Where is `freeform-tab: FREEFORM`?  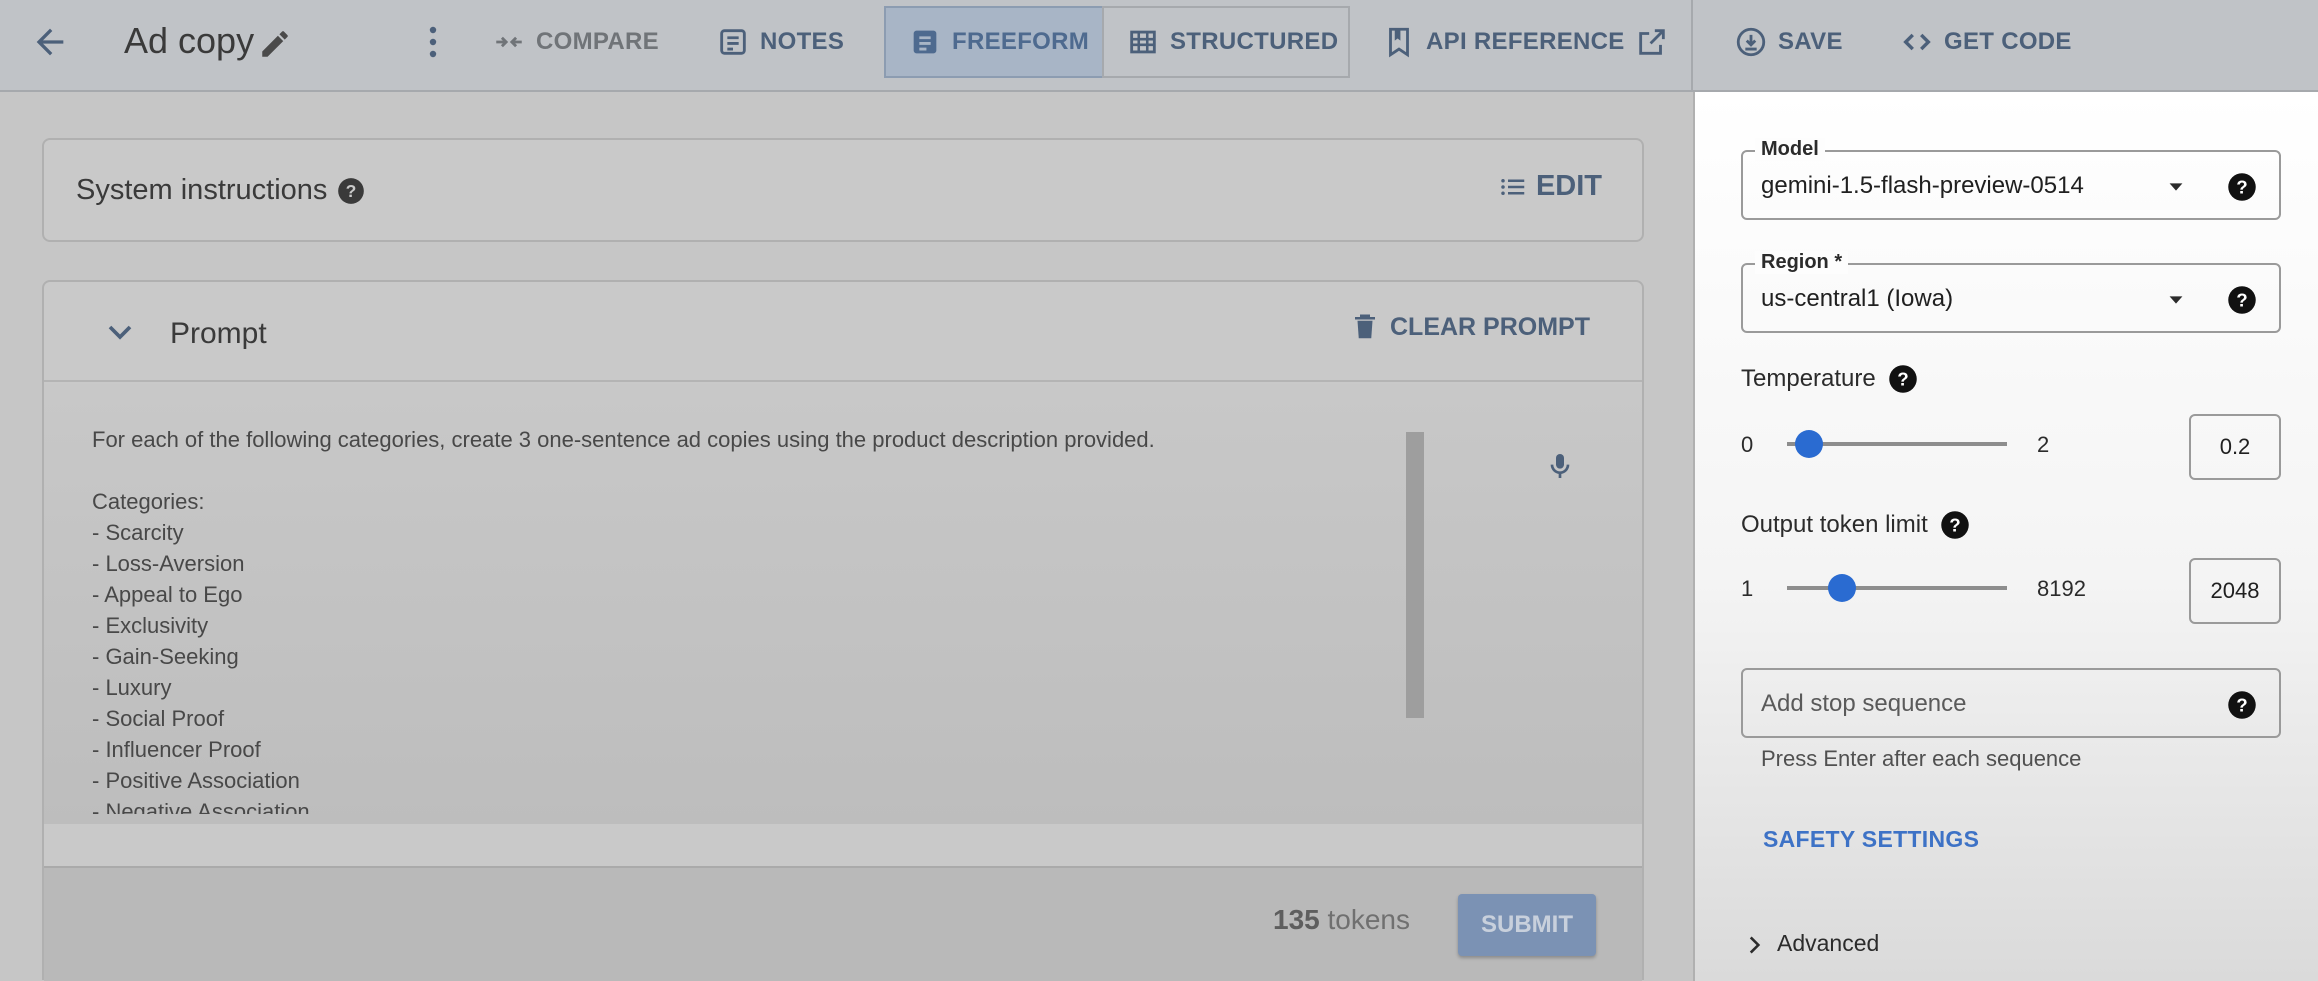 freeform-tab: FREEFORM is located at coordinates (994, 42).